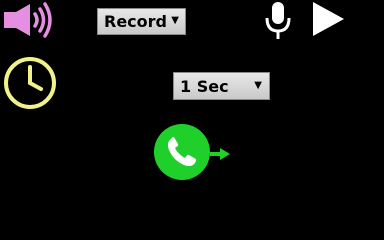 The image size is (384, 240). Describe the element at coordinates (204, 86) in the screenshot. I see `interval-value: 1 Sec` at that location.